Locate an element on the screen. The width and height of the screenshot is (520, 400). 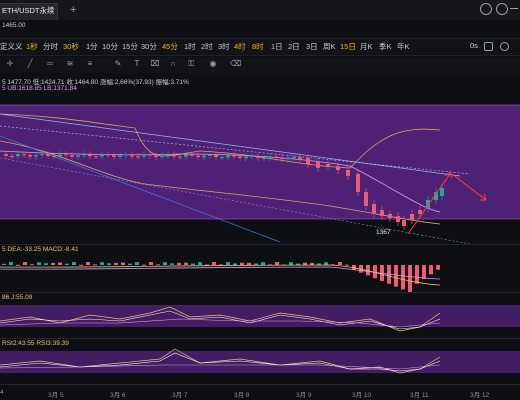
timeframe-19: 月K is located at coordinates (366, 46).